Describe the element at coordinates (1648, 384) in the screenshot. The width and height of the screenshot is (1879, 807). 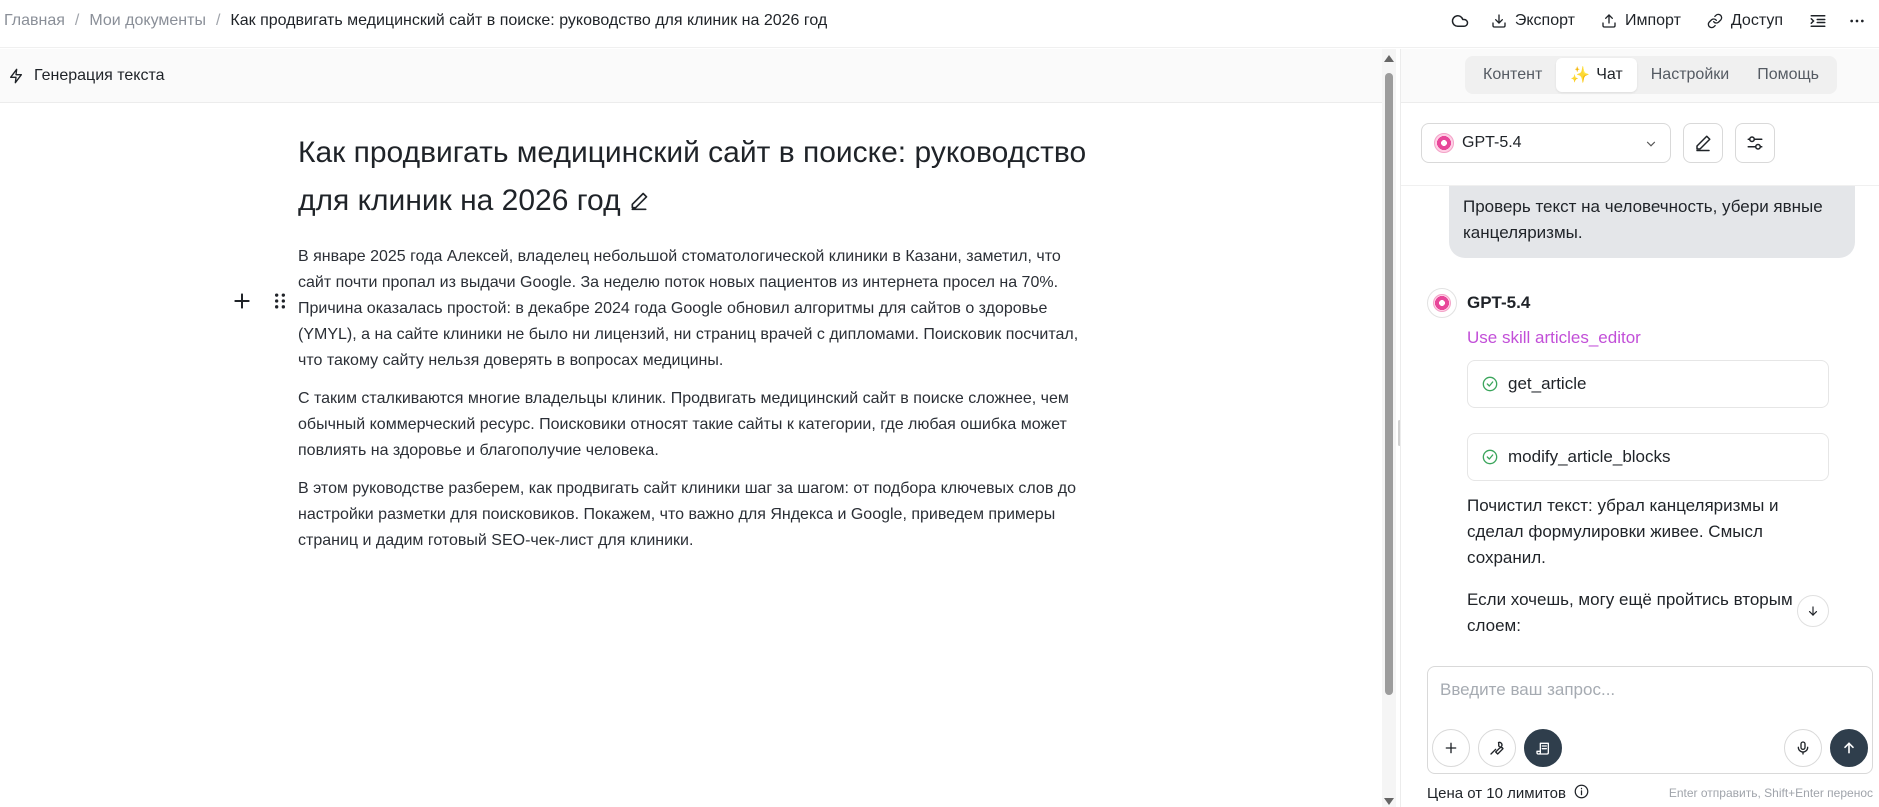
I see `tool-call: get_article` at that location.